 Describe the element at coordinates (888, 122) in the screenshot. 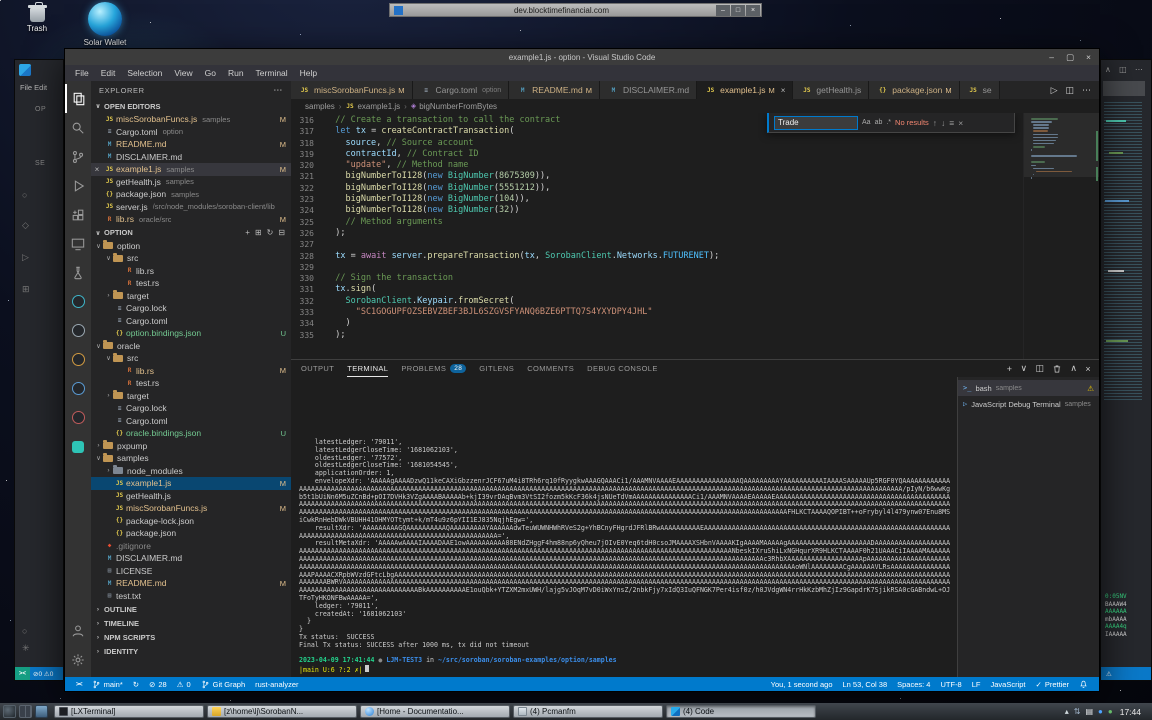

I see `regex-toggle: .*` at that location.